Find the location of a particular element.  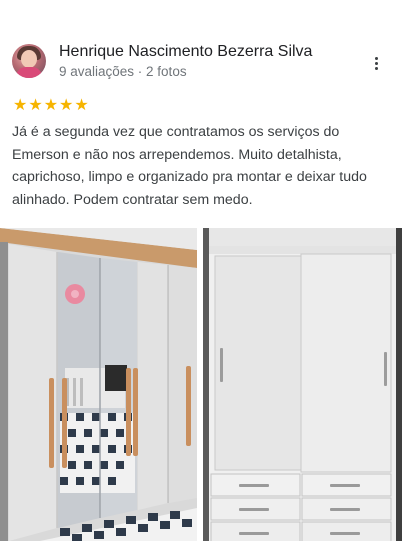

star-rating: ★ ★ ★ ★ ★ is located at coordinates (51, 105).